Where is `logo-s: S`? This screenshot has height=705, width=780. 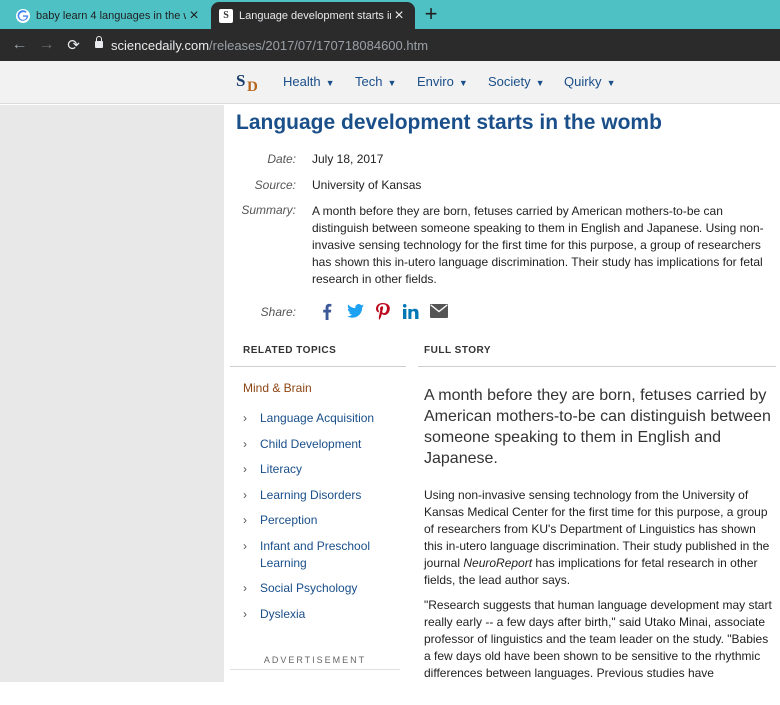
logo-s: S is located at coordinates (241, 80).